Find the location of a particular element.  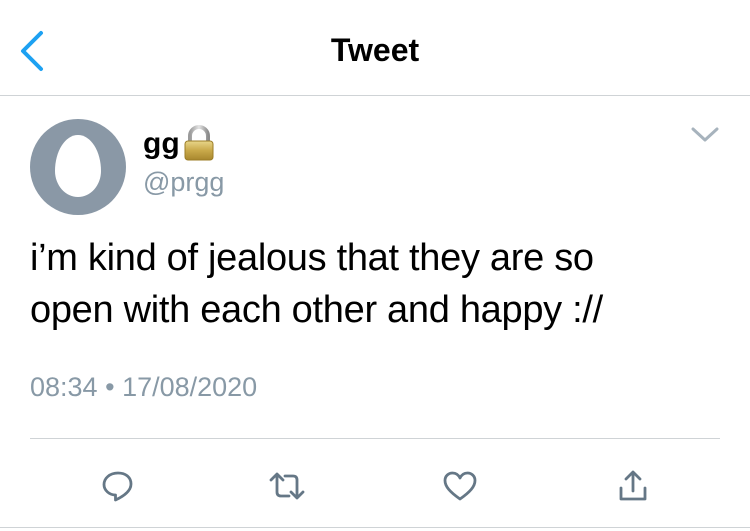

bottom-divider is located at coordinates (375, 527).